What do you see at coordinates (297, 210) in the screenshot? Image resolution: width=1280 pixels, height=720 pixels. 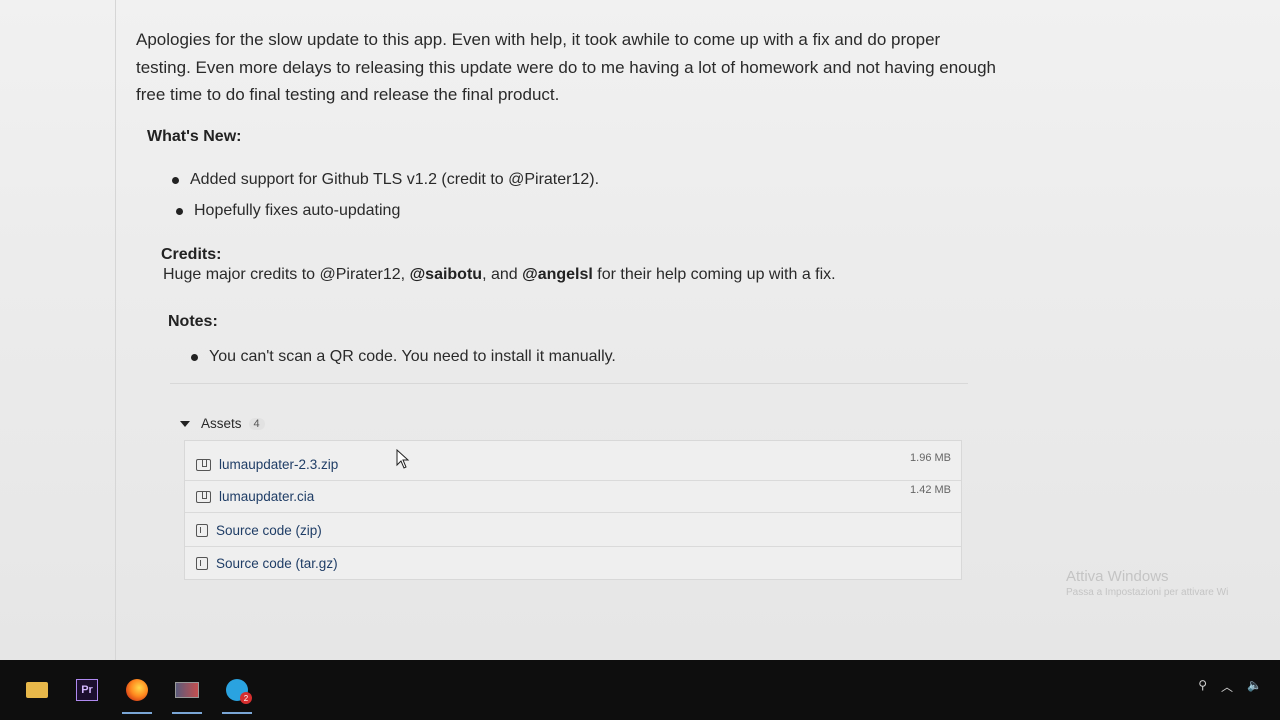 I see `list-item-text: Hopefully fixes auto-updating` at bounding box center [297, 210].